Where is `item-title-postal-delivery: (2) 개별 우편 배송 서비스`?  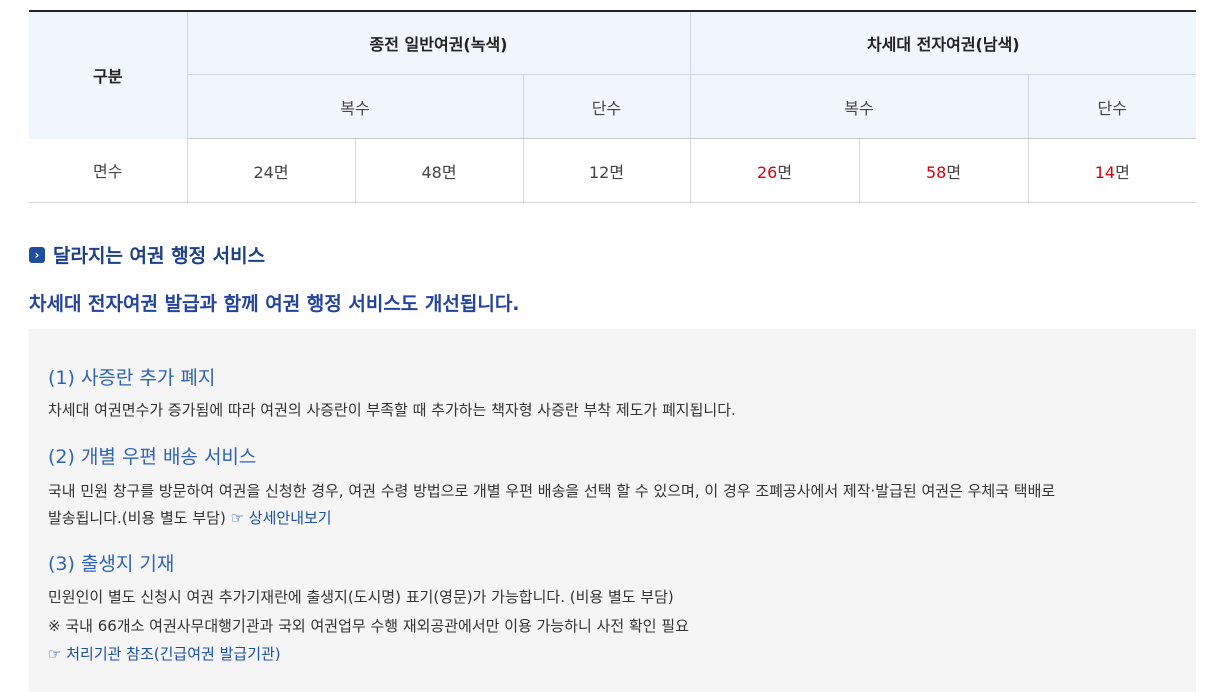
item-title-postal-delivery: (2) 개별 우편 배송 서비스 is located at coordinates (152, 457).